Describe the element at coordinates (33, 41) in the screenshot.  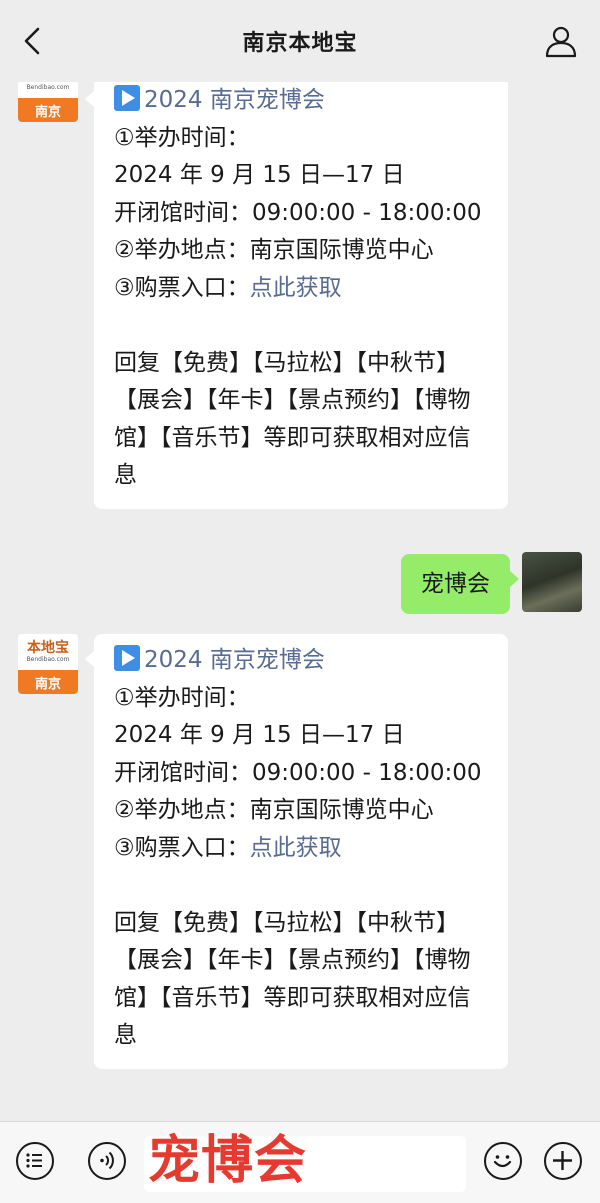
I see `chevron-left-icon` at that location.